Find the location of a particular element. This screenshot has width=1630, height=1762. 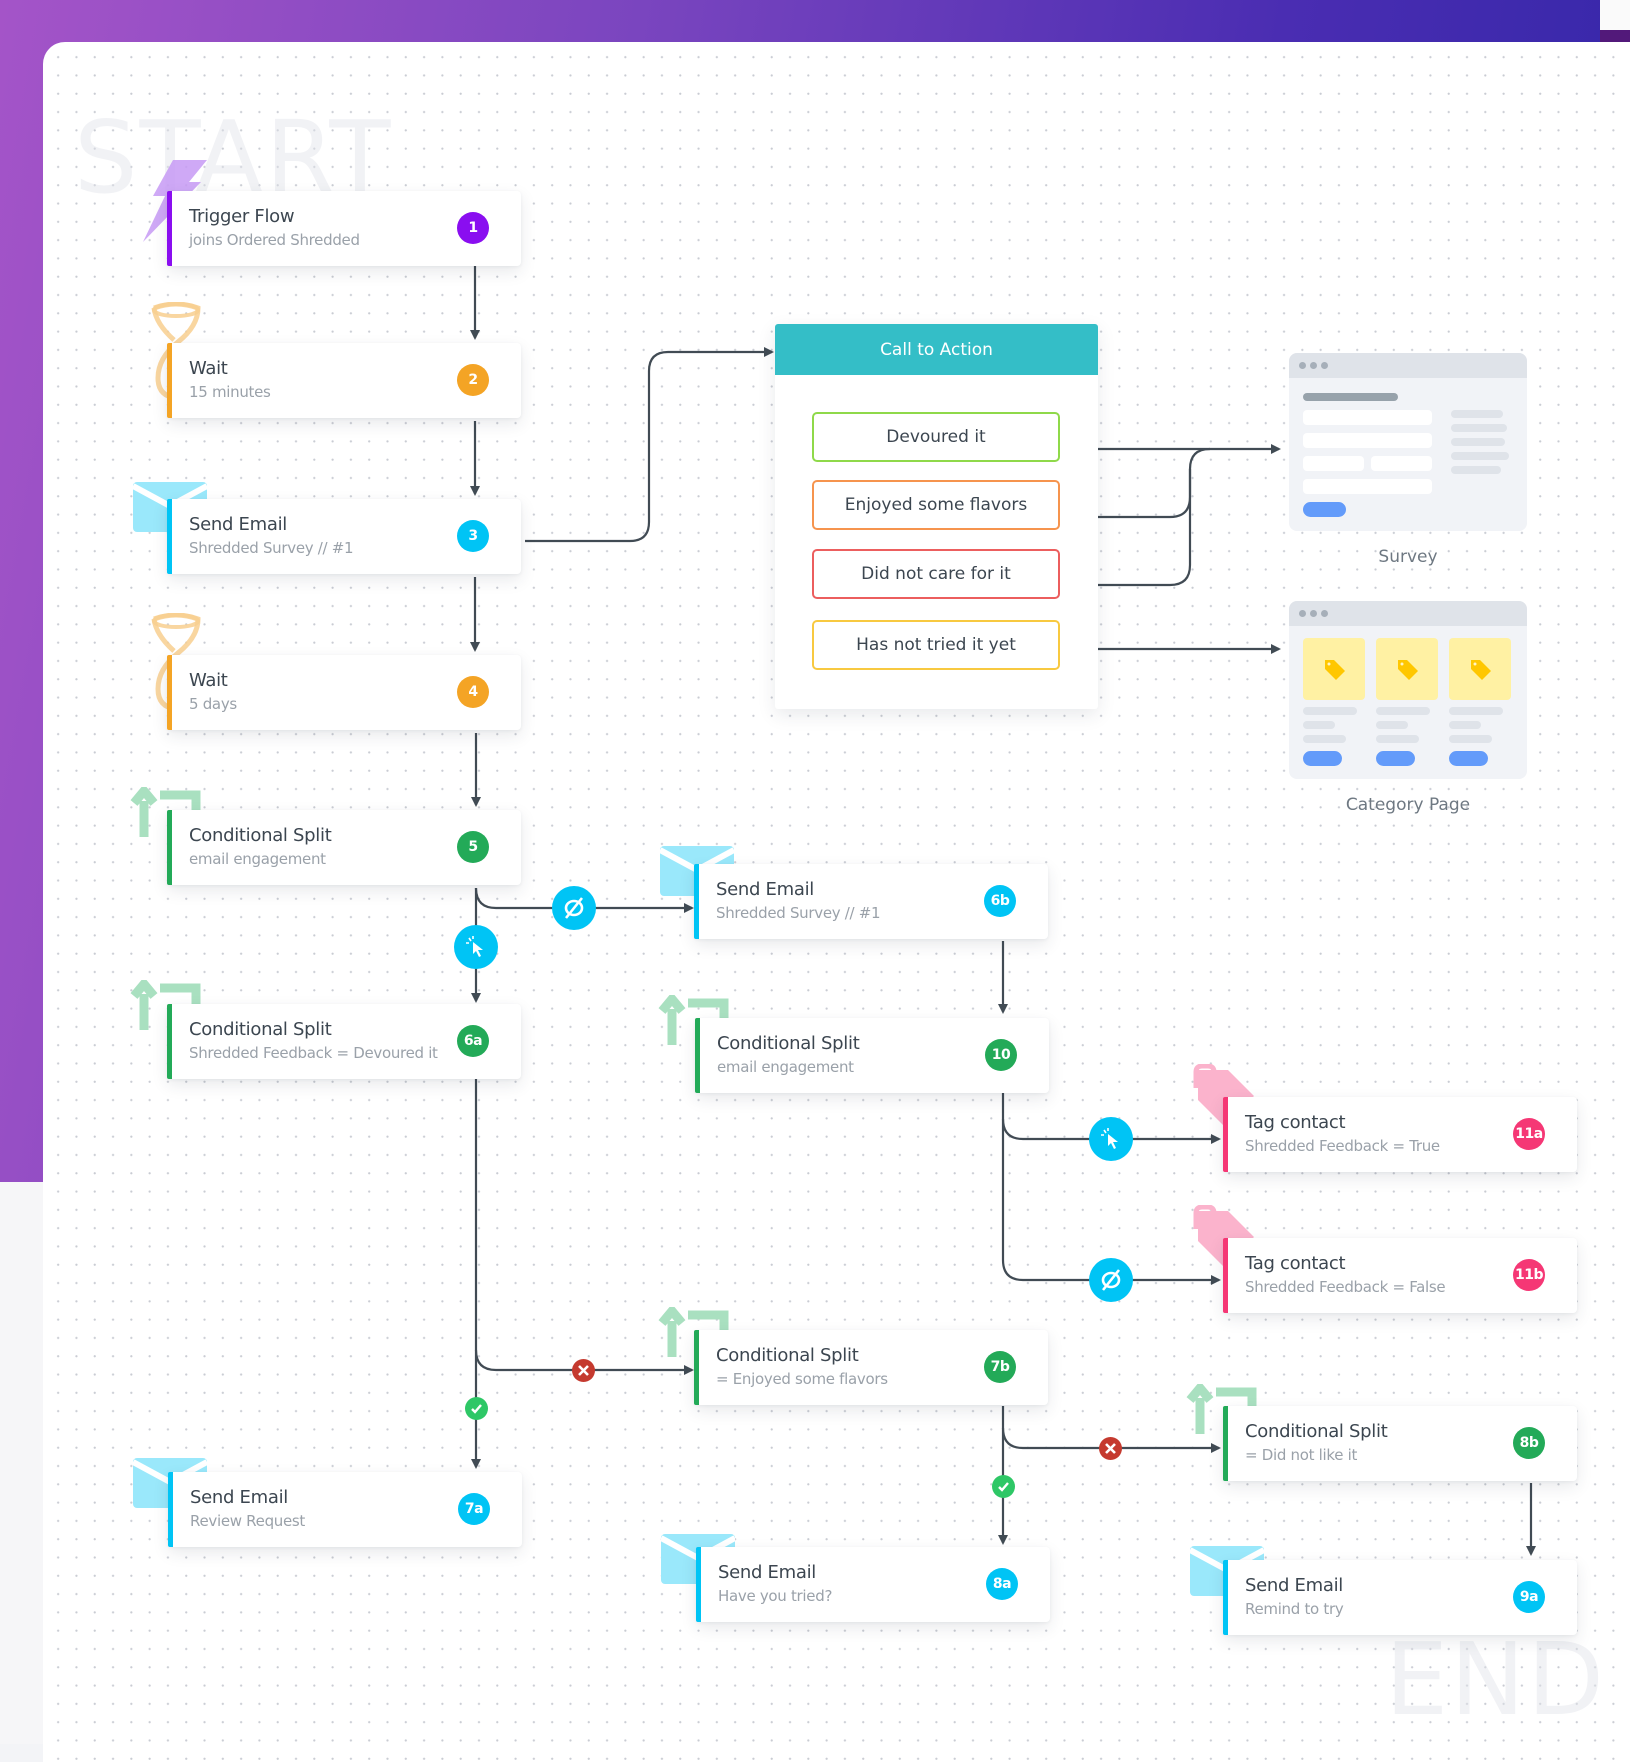

node-9a-send-email: Send Email Remind to try 9a is located at coordinates (1400, 1597).